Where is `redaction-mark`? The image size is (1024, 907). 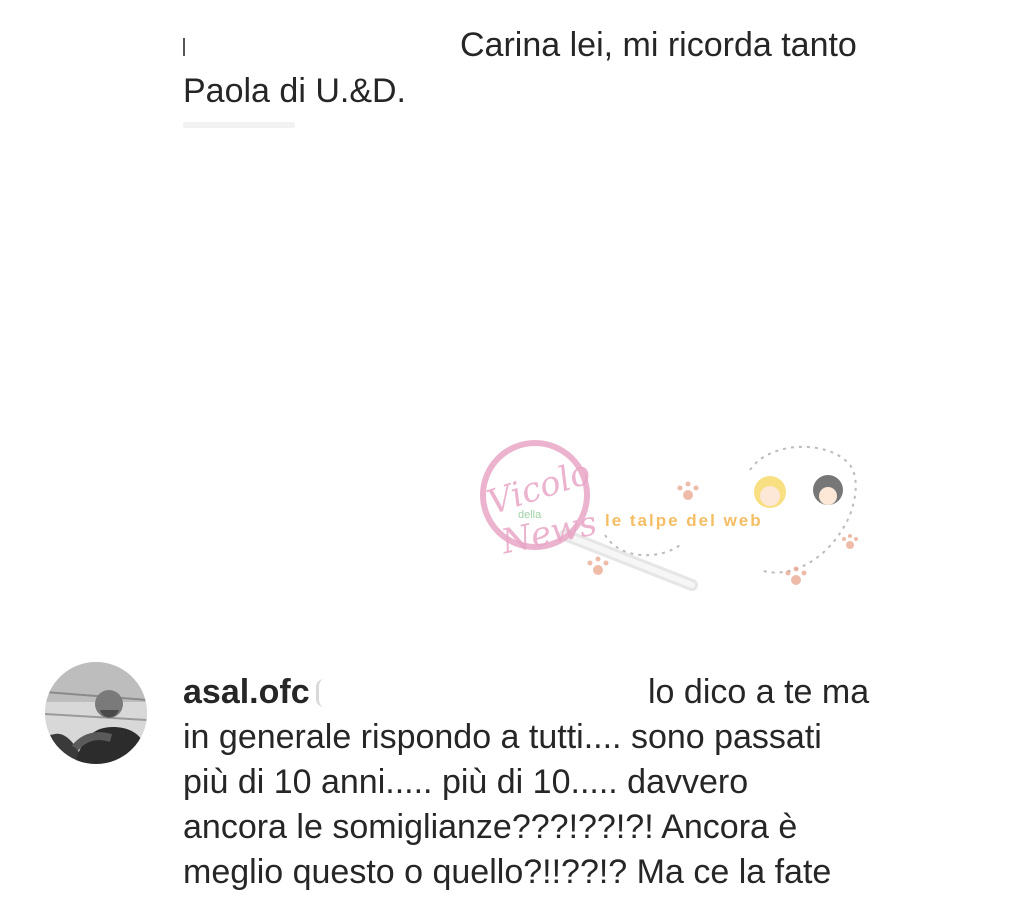
redaction-mark is located at coordinates (184, 47).